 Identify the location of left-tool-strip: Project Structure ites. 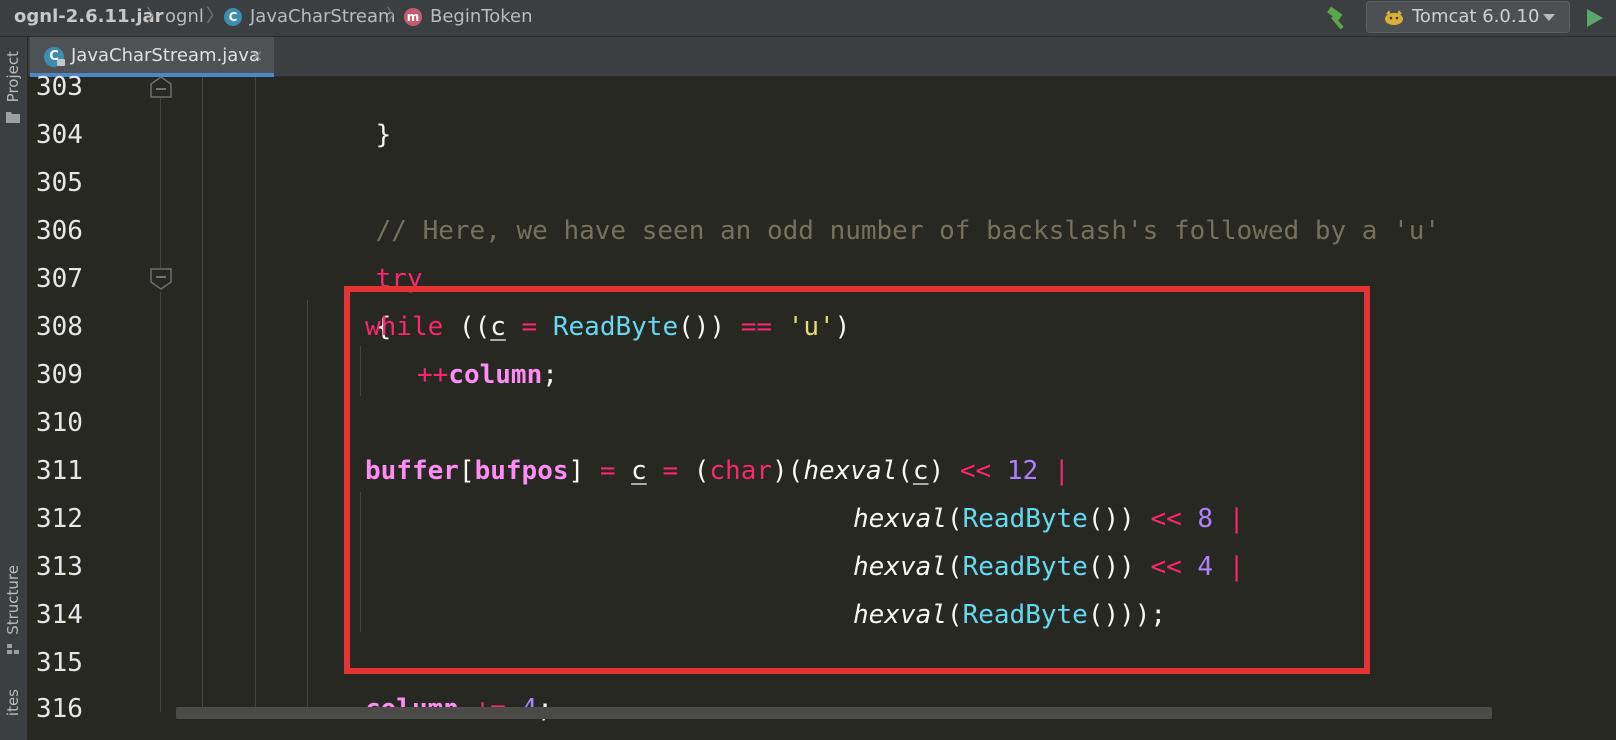
(14, 388).